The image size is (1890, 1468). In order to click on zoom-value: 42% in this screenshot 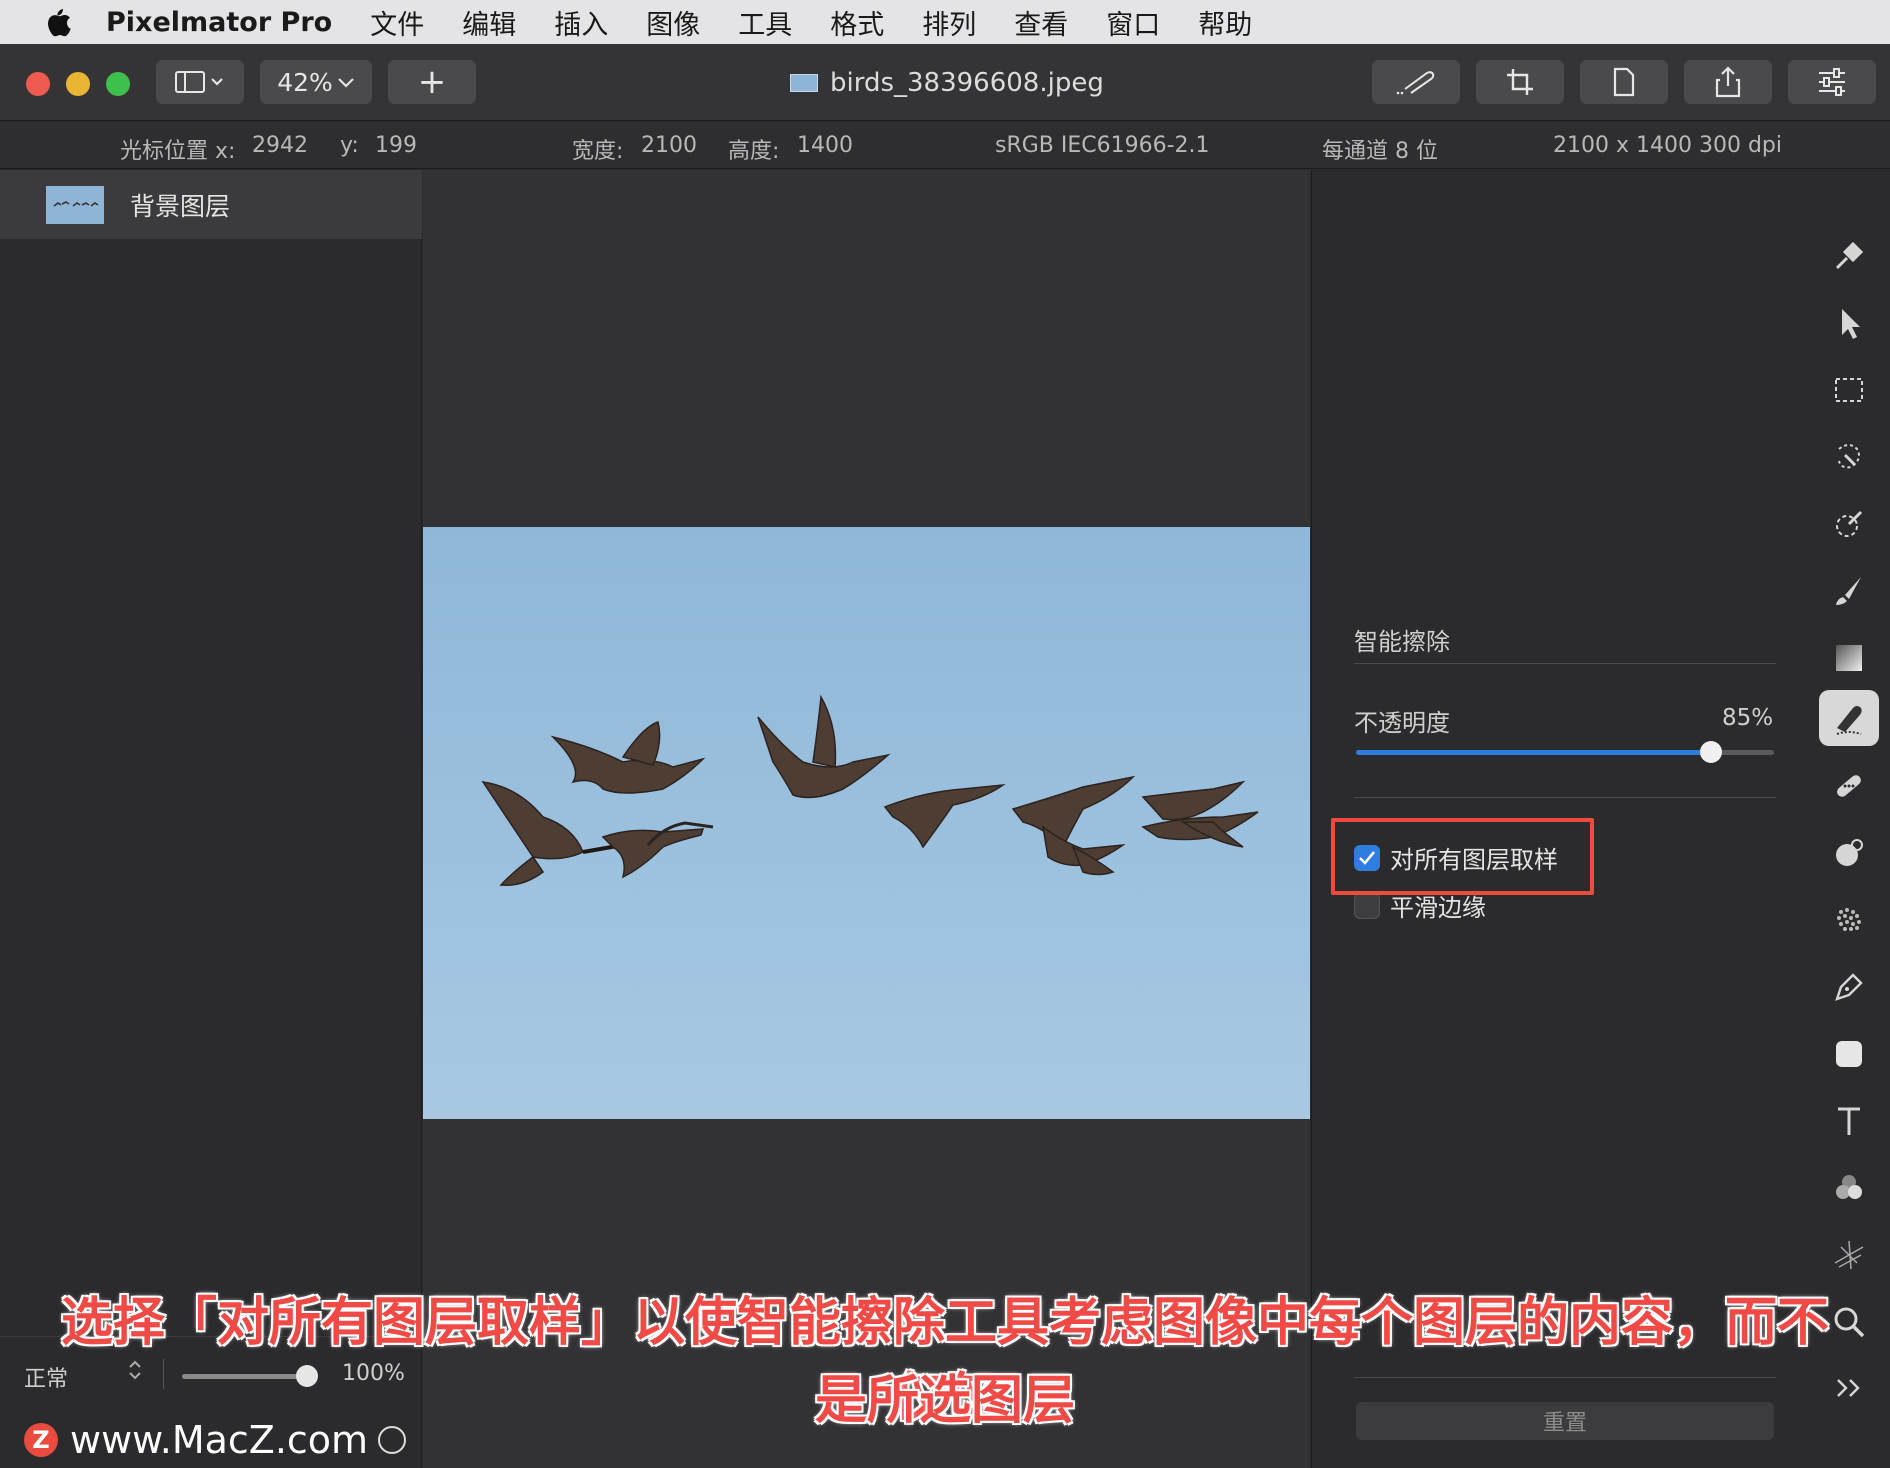, I will do `click(305, 82)`.